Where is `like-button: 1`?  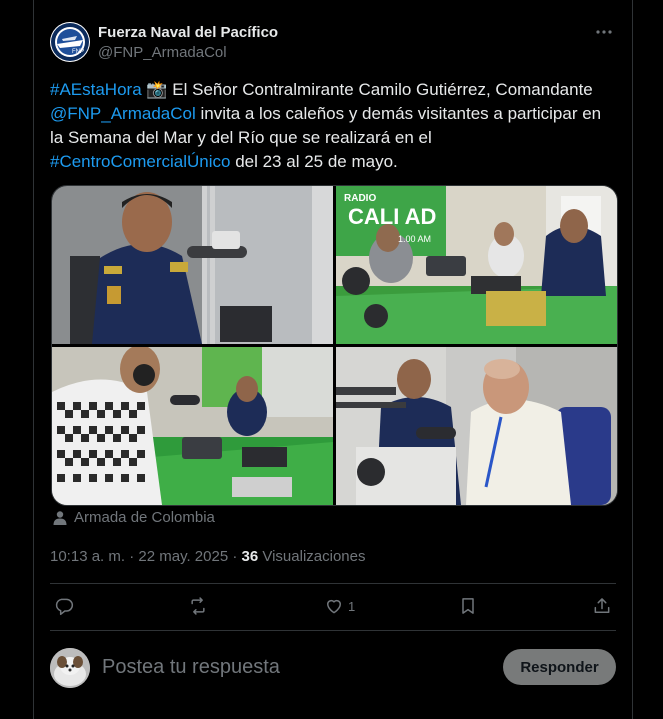
like-button: 1 is located at coordinates (339, 606).